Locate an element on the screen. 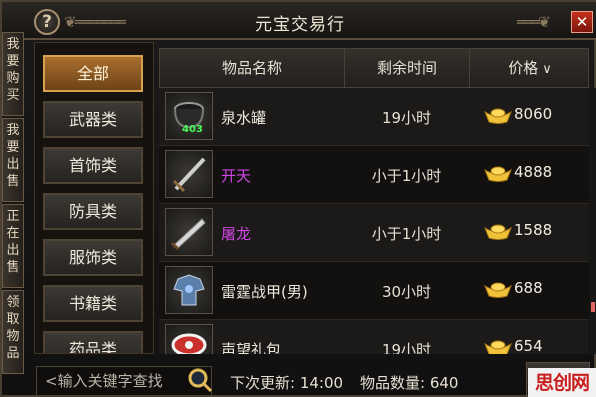 The width and height of the screenshot is (596, 397). side-tab-label: 我要出售 is located at coordinates (13, 156).